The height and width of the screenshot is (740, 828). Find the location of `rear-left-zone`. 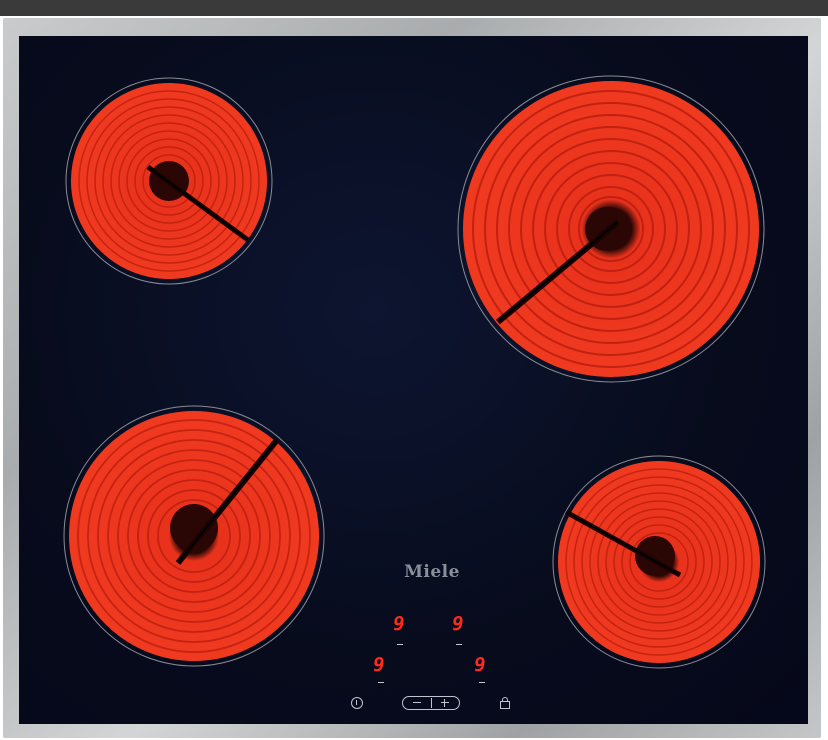

rear-left-zone is located at coordinates (169, 181).